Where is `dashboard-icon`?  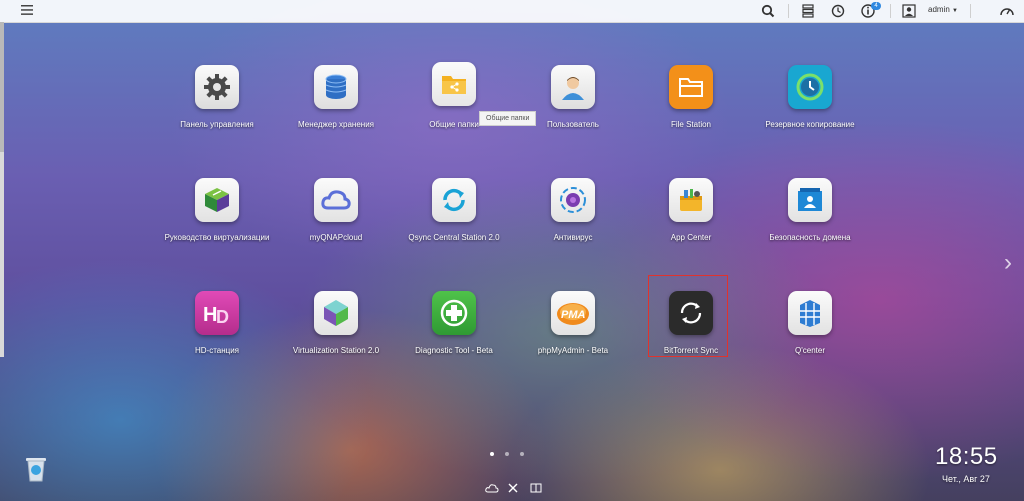 dashboard-icon is located at coordinates (1007, 11).